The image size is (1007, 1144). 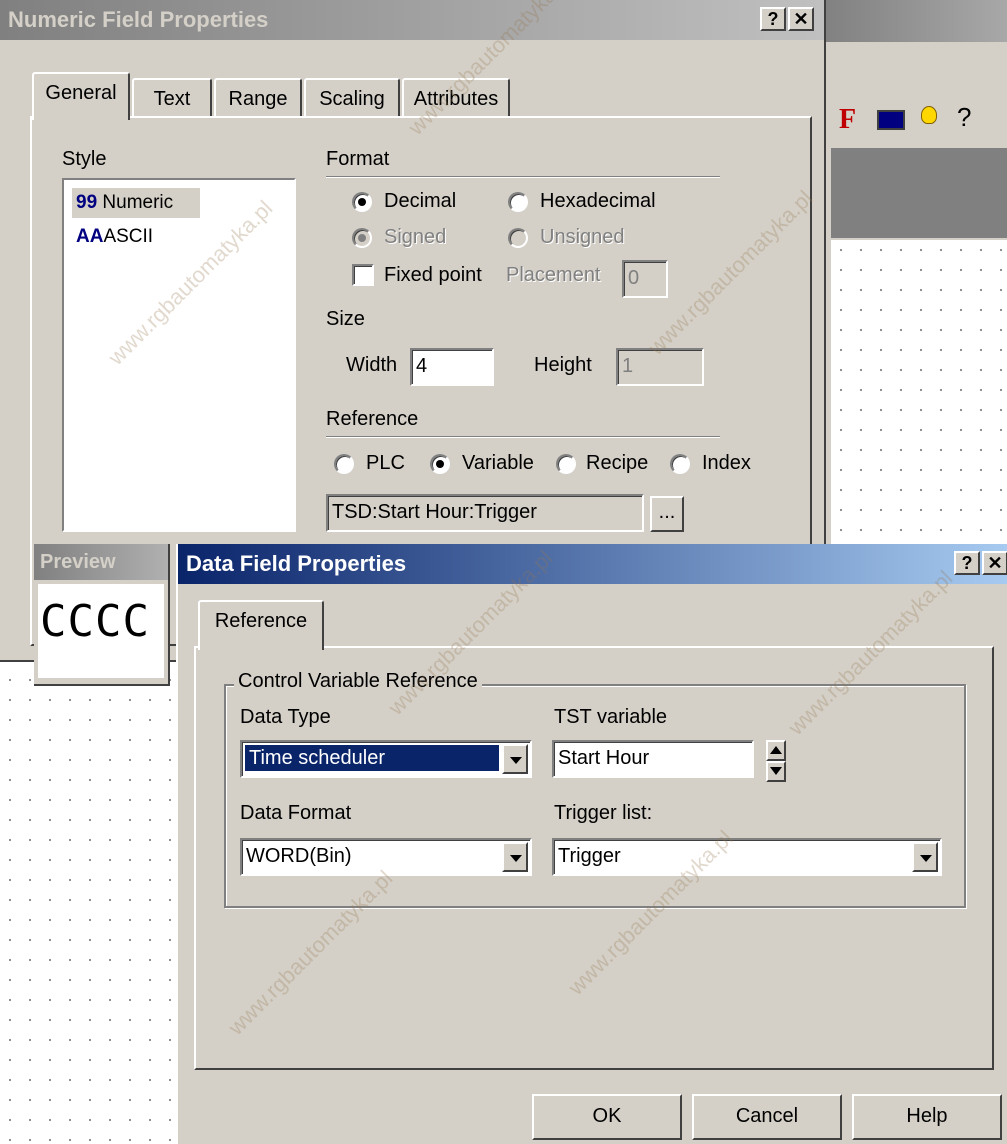 What do you see at coordinates (891, 120) in the screenshot?
I see `display-icon` at bounding box center [891, 120].